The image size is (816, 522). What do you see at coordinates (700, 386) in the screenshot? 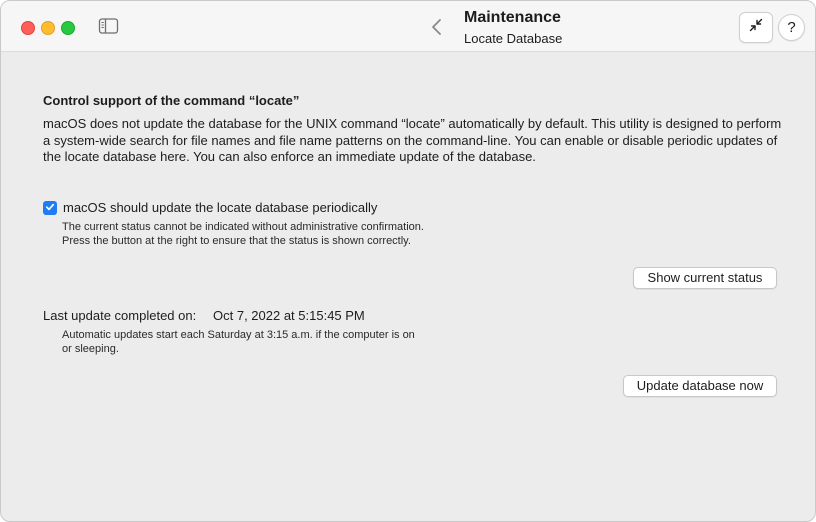
I see `update-database-now-button: Update database now` at bounding box center [700, 386].